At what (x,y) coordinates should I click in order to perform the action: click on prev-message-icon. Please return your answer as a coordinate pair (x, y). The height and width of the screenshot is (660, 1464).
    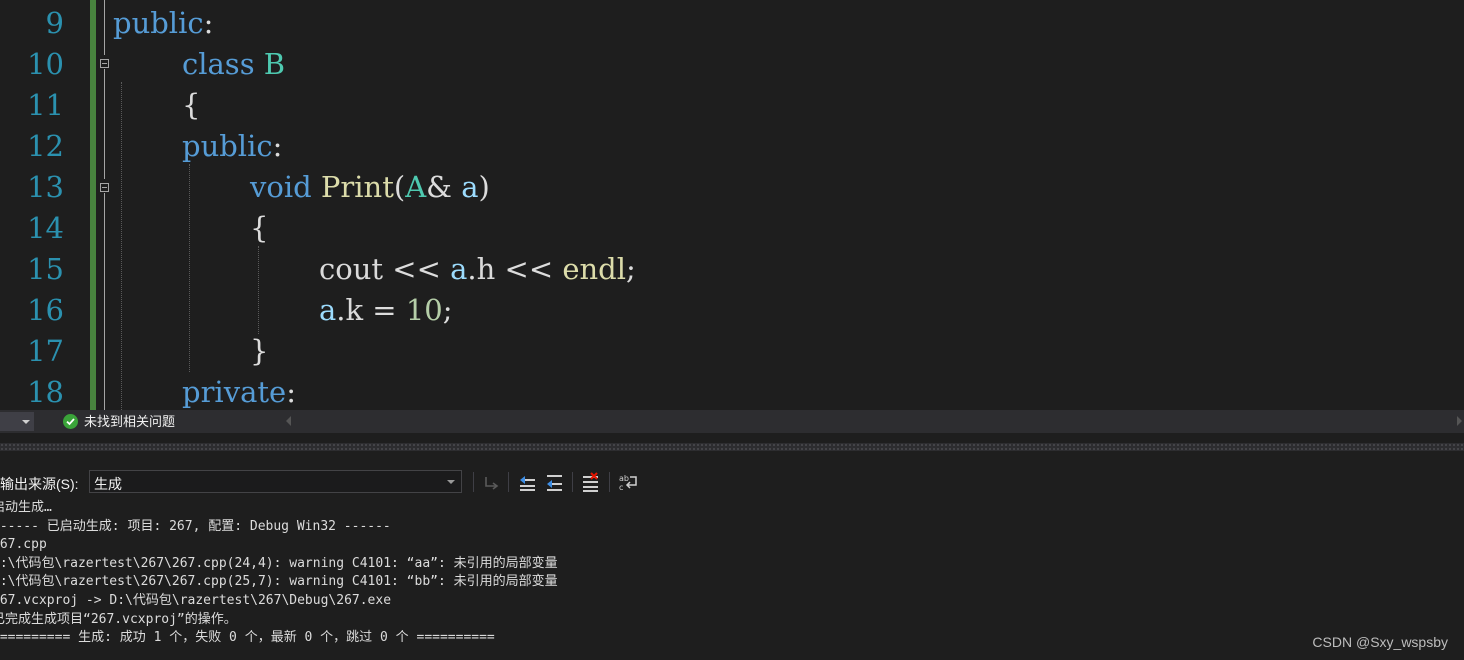
    Looking at the image, I should click on (528, 482).